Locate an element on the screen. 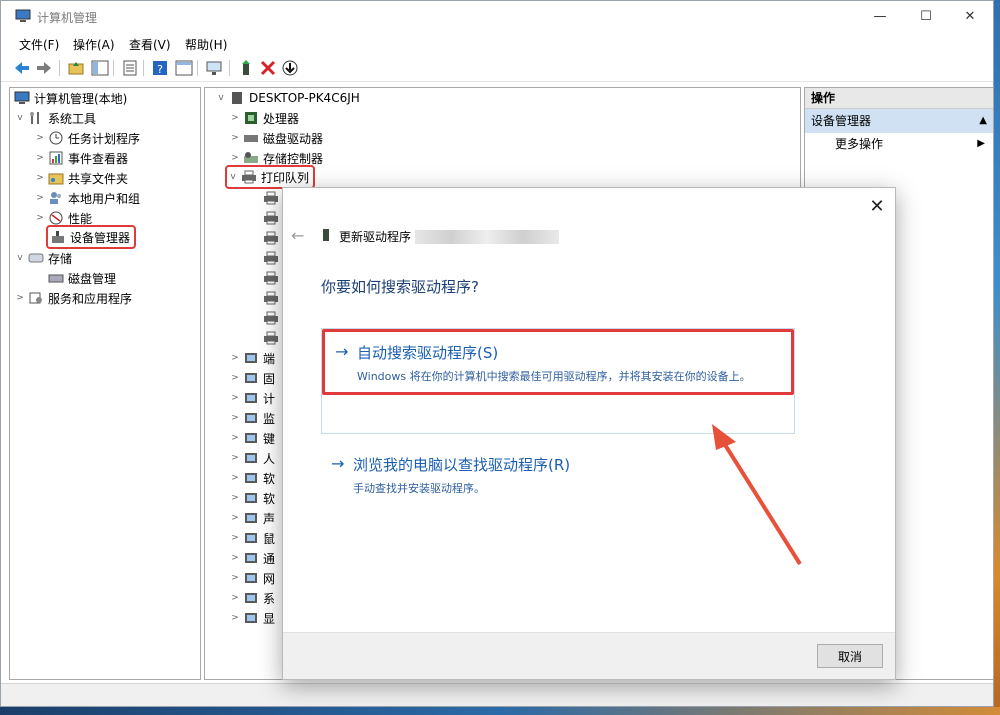 The image size is (1000, 715). tree-item-shared-folders: > 共享文件夹 is located at coordinates (81, 178).